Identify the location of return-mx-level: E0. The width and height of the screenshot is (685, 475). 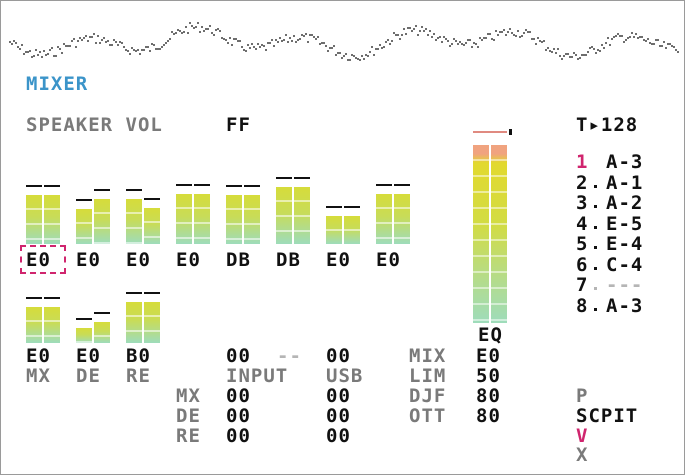
(38, 356).